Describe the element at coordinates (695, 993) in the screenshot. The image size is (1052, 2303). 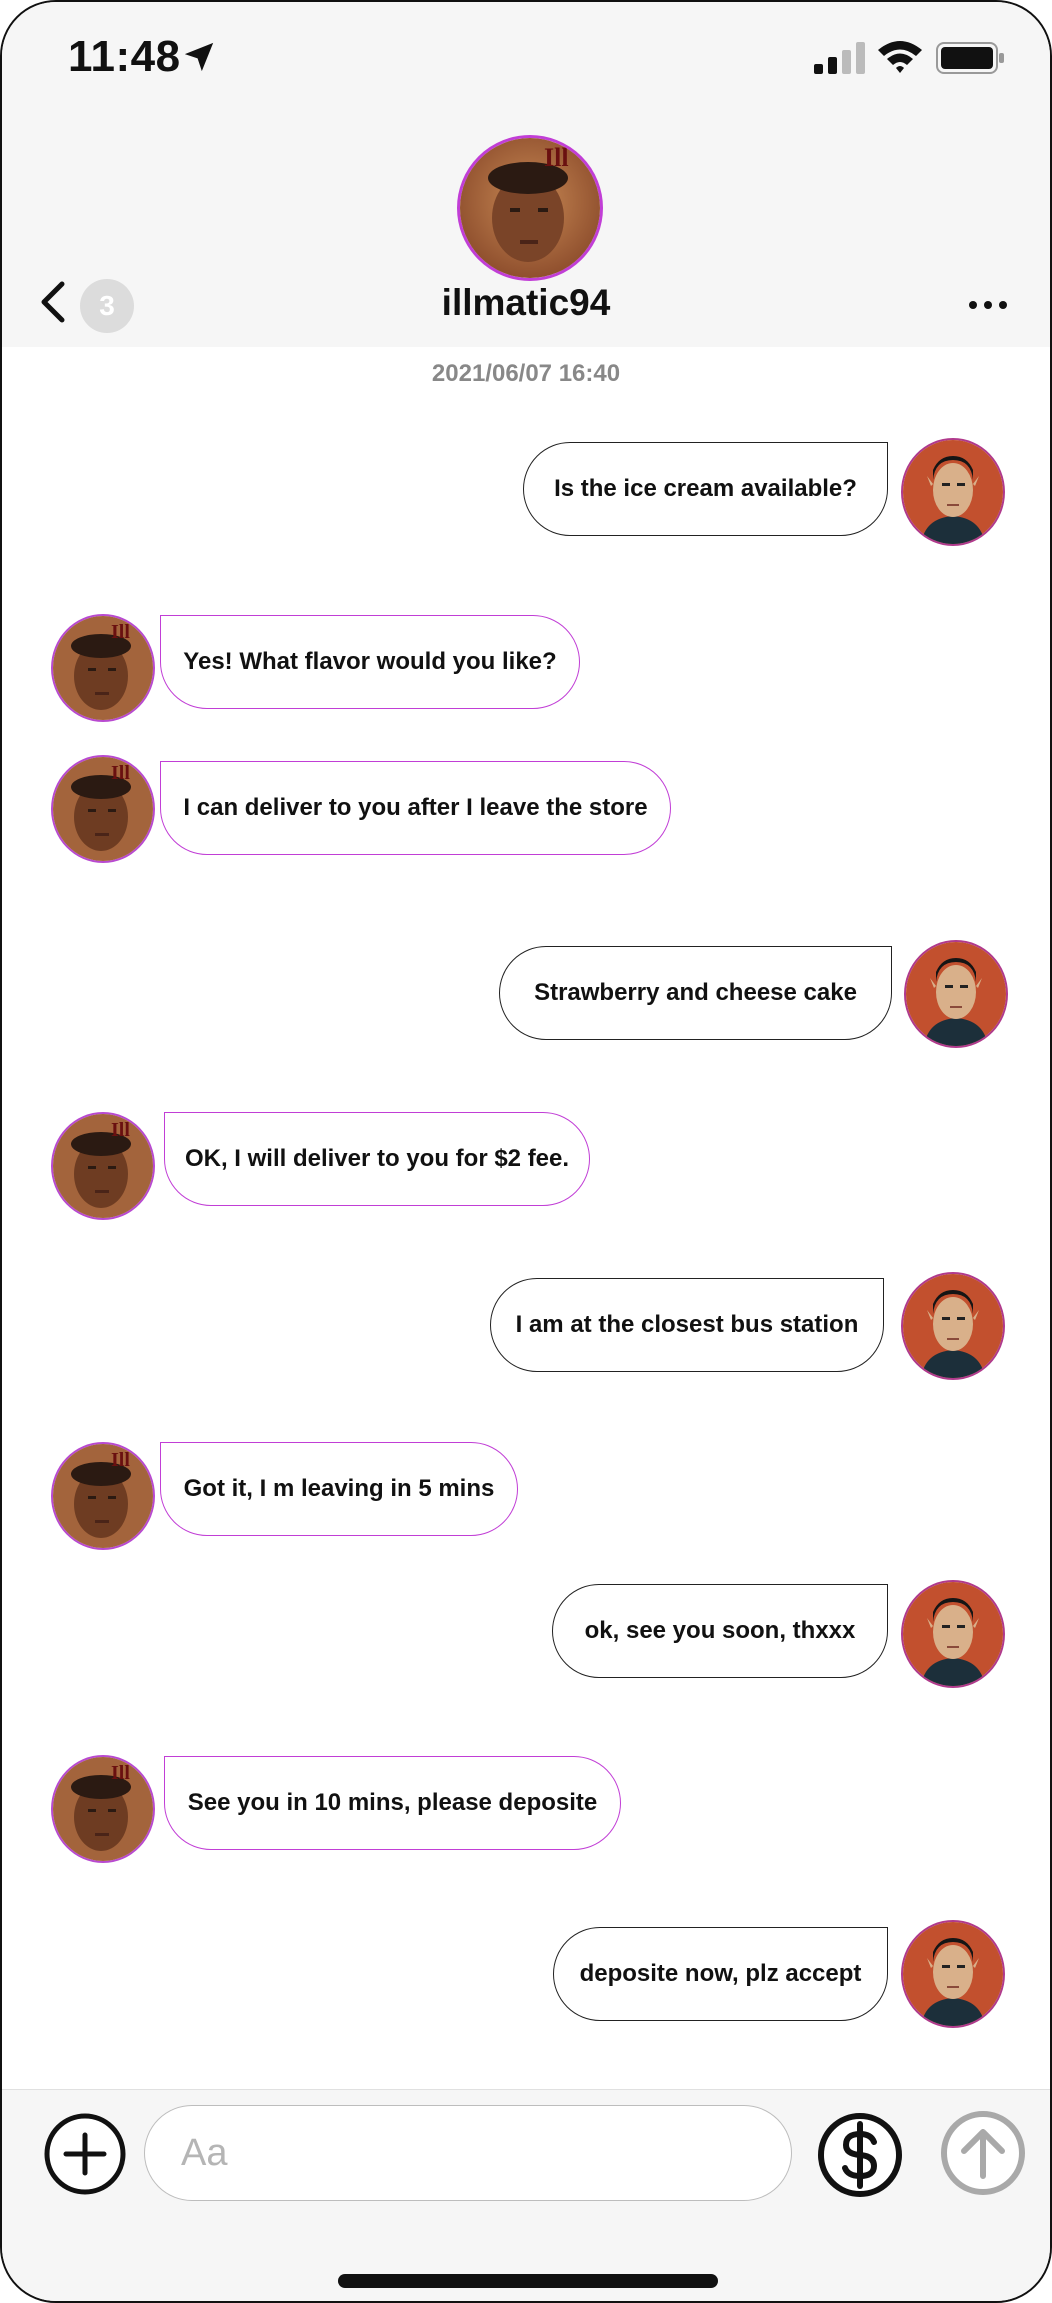
I see `outgoing-message: Strawberry and cheese cake` at that location.